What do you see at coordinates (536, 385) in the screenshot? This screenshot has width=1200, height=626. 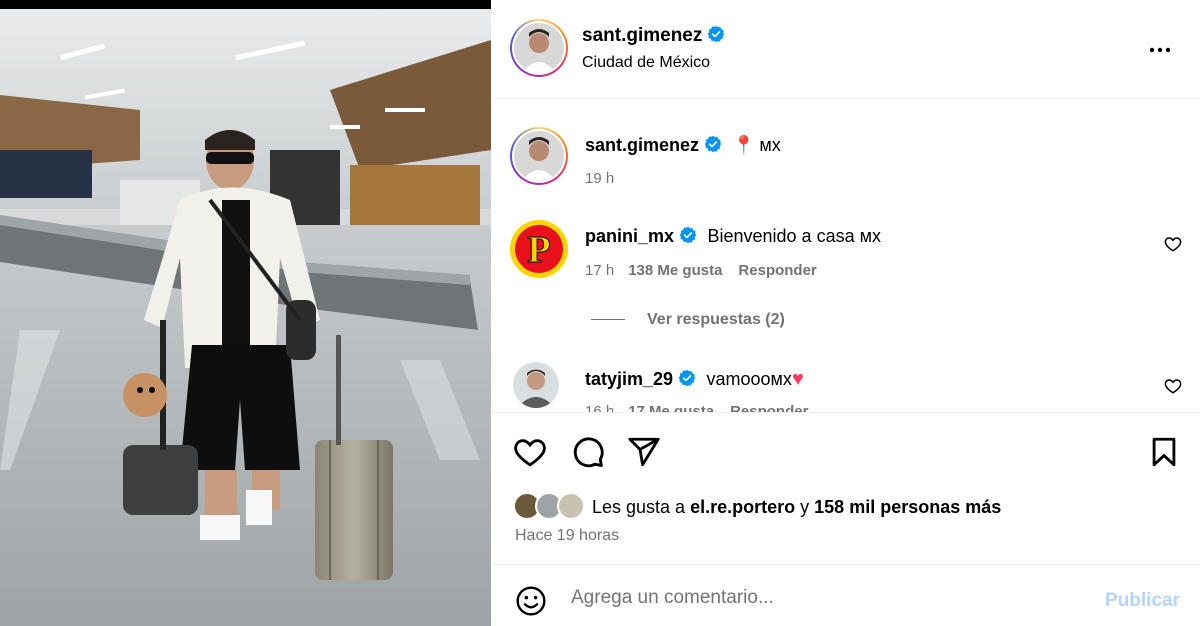 I see `commenter-avatar` at bounding box center [536, 385].